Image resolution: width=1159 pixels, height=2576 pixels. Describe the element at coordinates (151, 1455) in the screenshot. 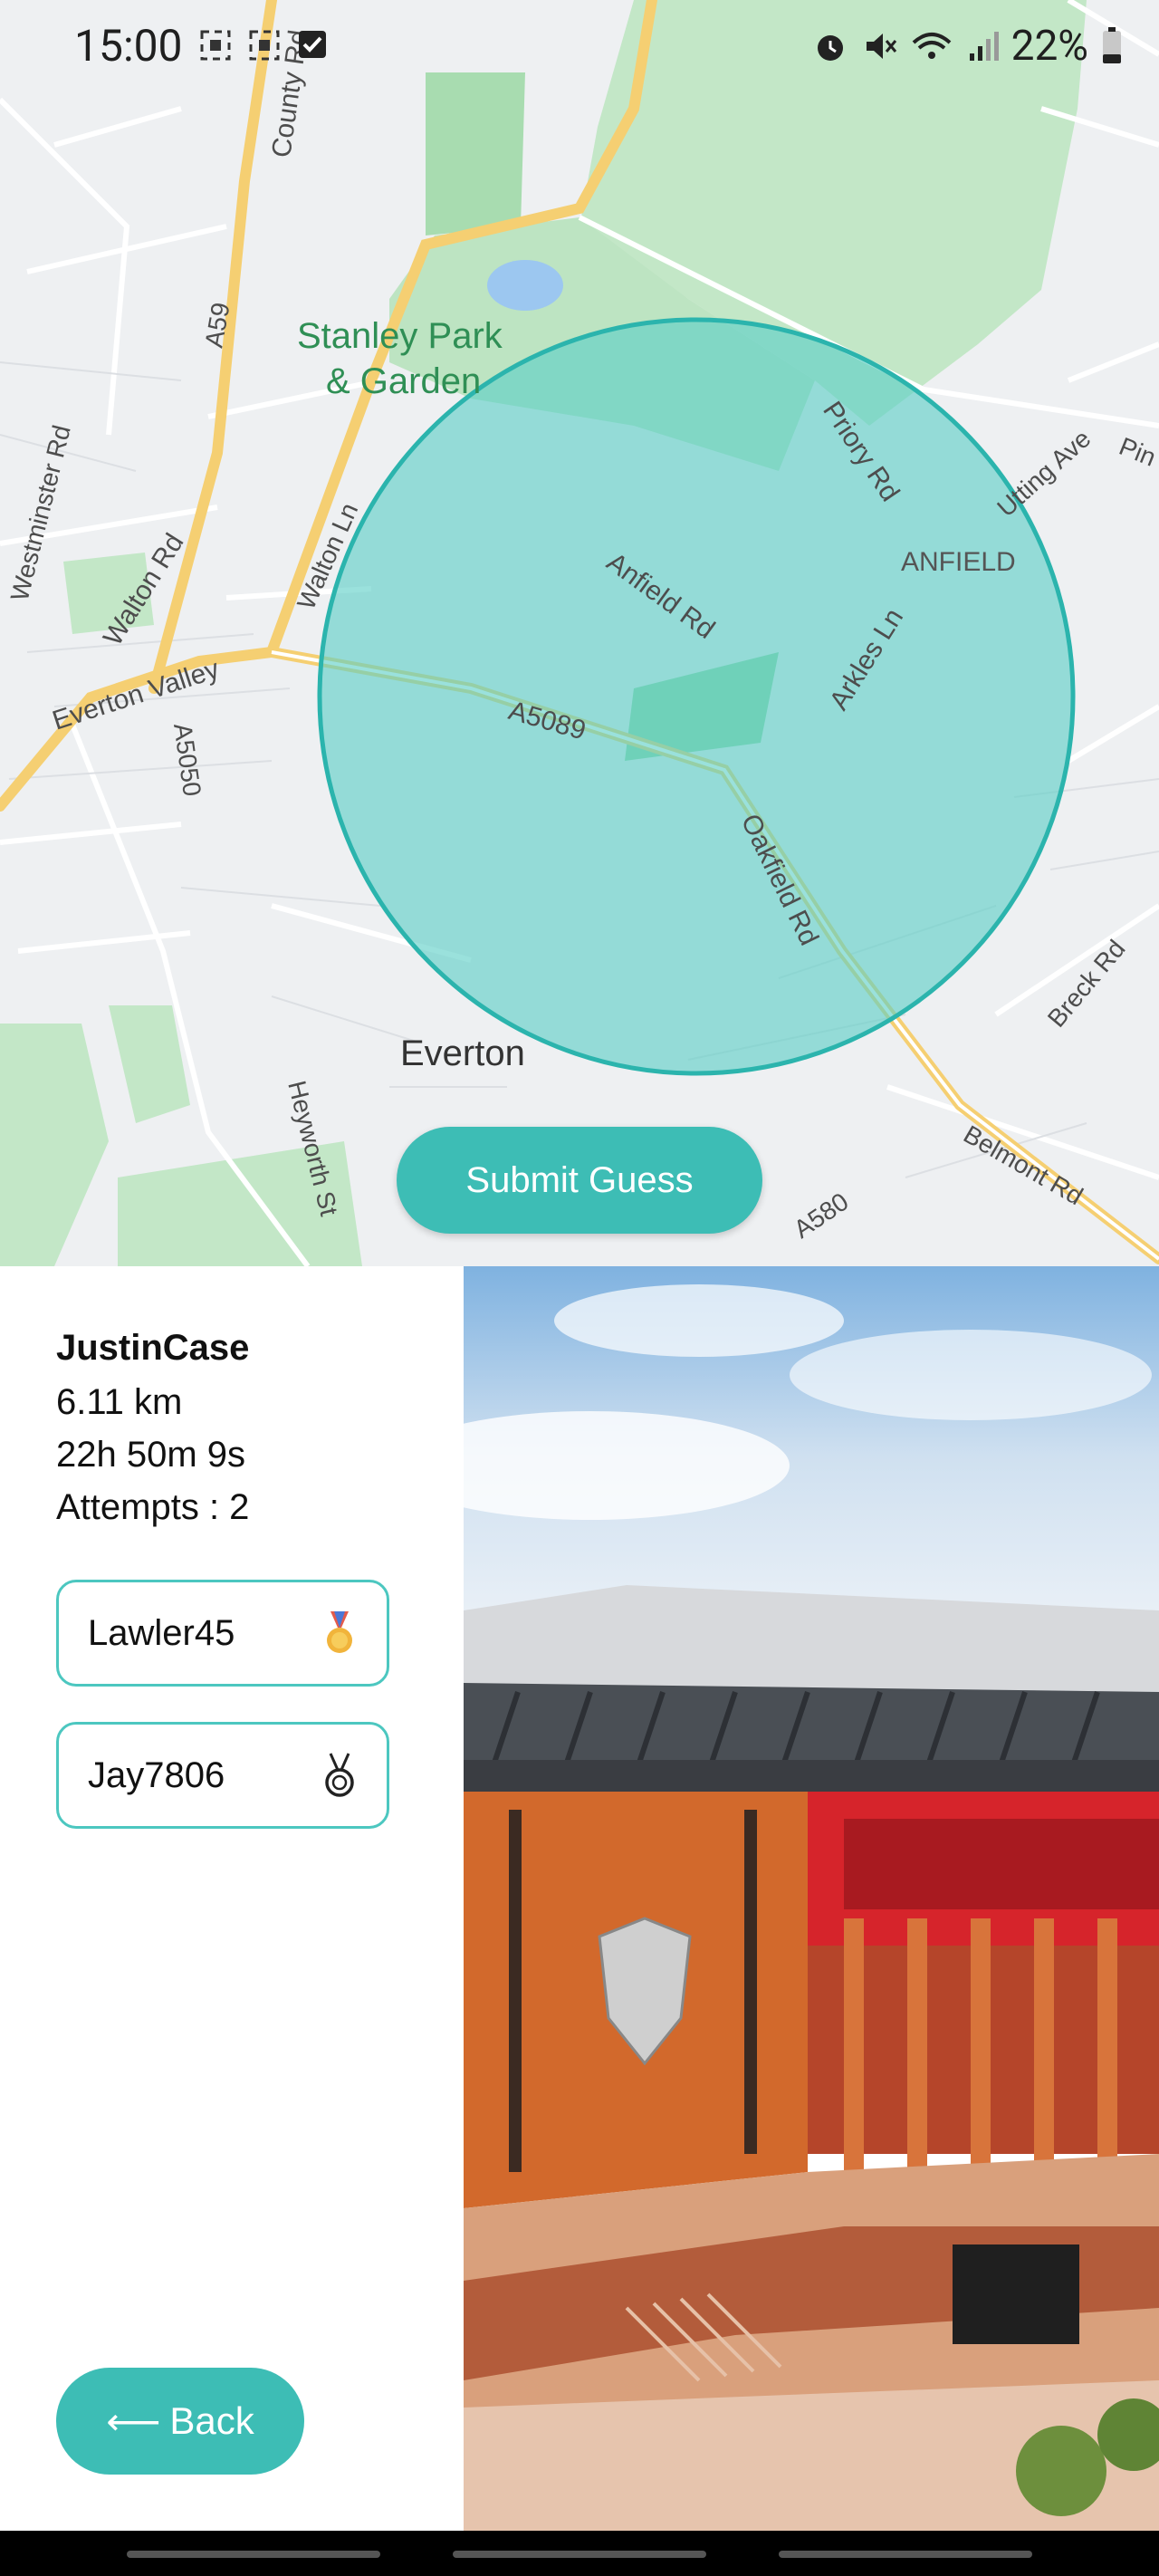

I see `time-value: 22h 50m 9s` at that location.